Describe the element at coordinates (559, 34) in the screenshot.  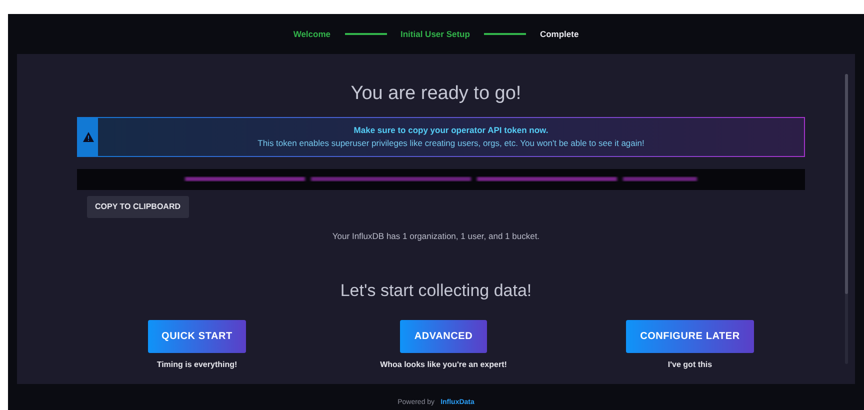
I see `step-label: Complete` at that location.